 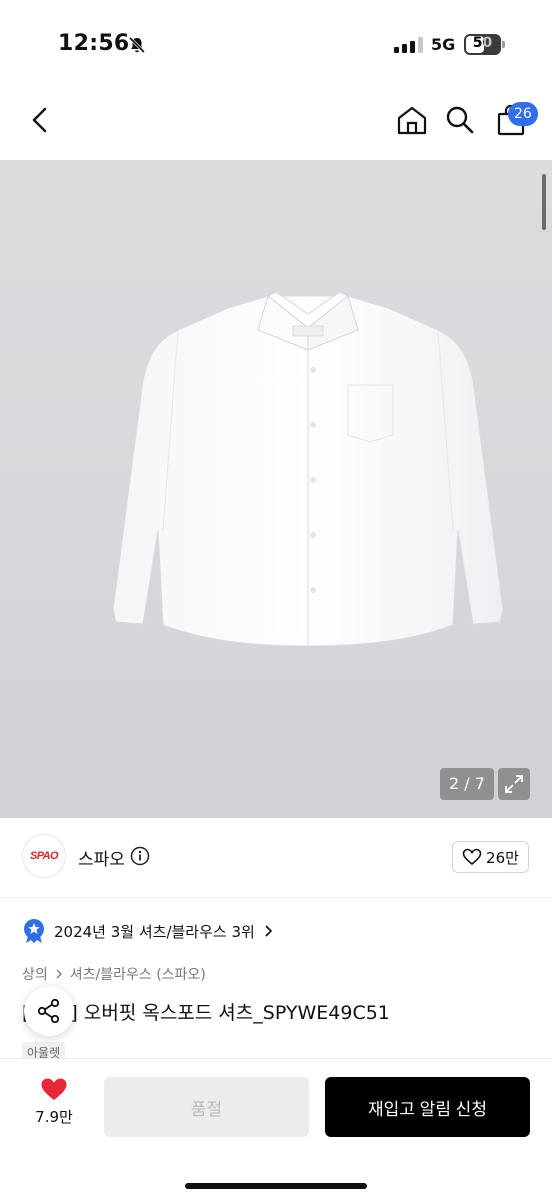 I want to click on brand-like-count: 26만, so click(x=502, y=857).